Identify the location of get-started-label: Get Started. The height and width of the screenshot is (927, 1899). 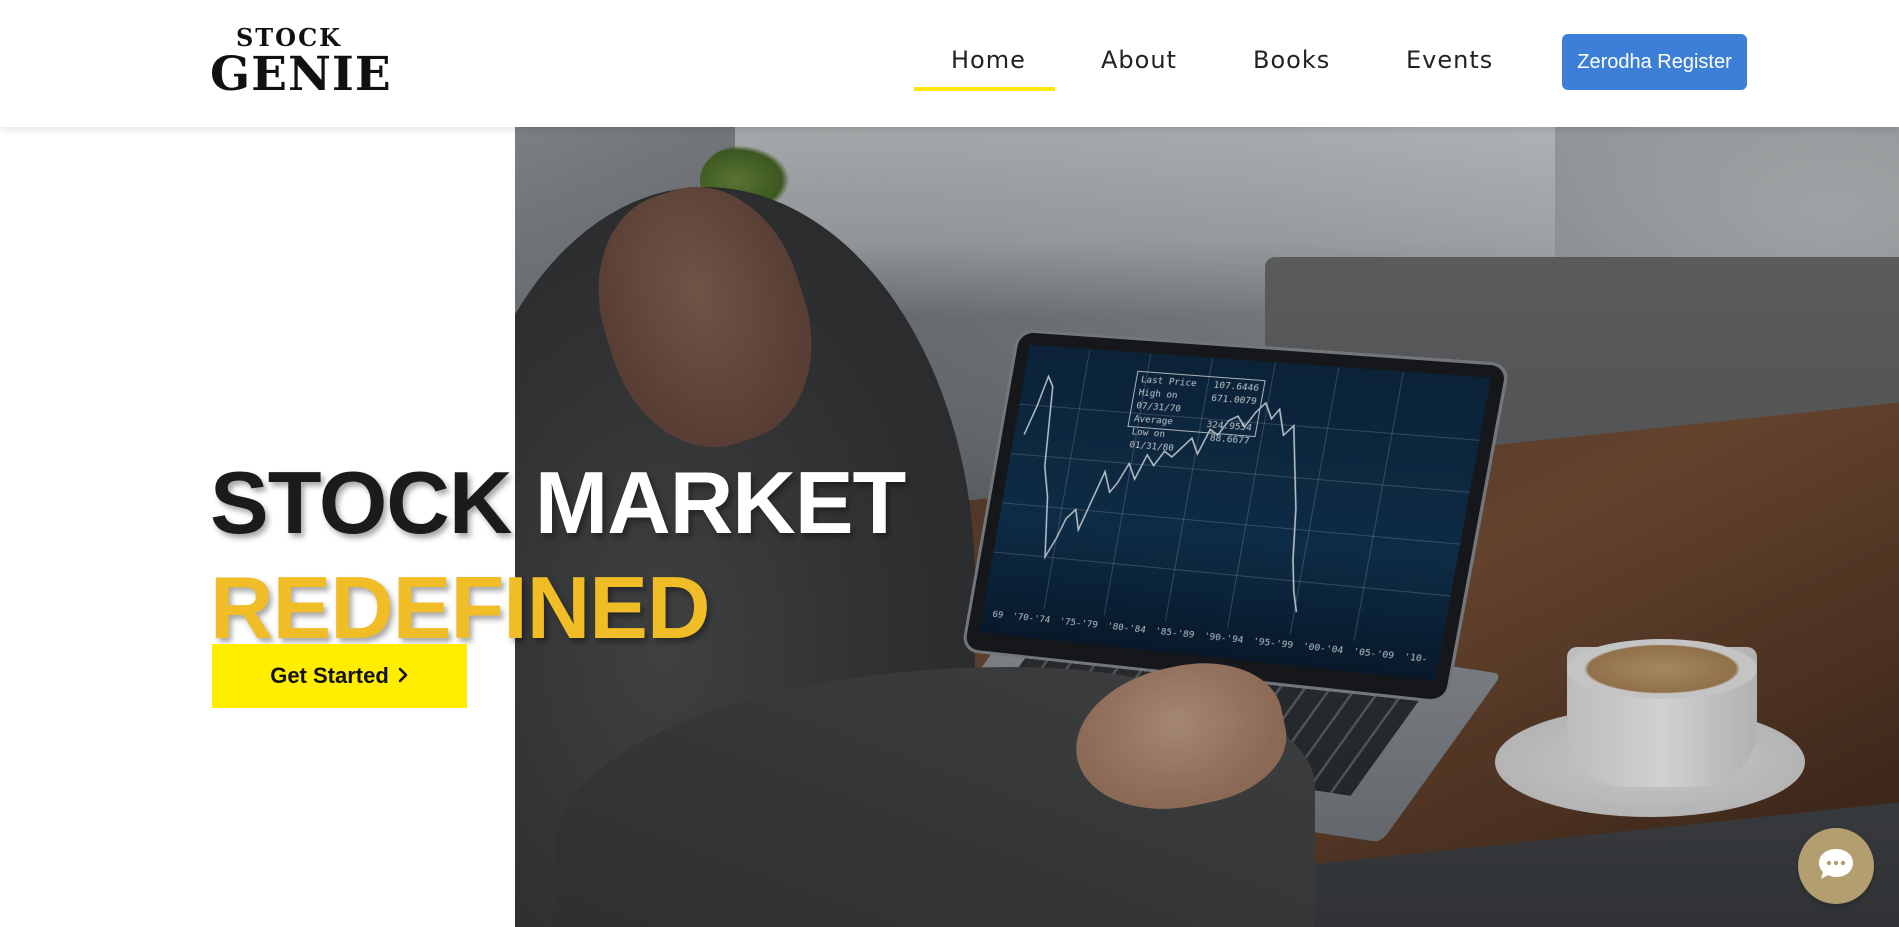
(329, 675).